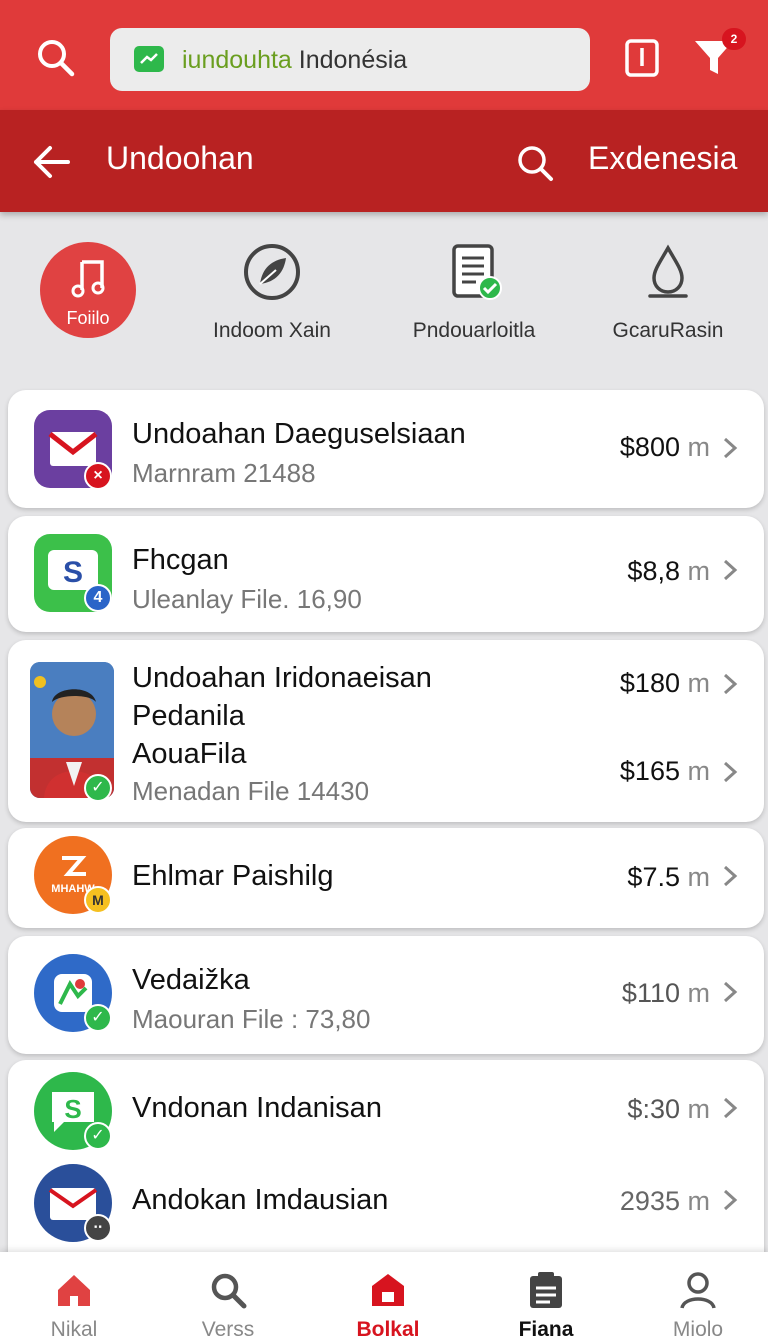 Image resolution: width=768 pixels, height=1344 pixels. What do you see at coordinates (251, 791) in the screenshot?
I see `item-subtitle: Menadan File 14430` at bounding box center [251, 791].